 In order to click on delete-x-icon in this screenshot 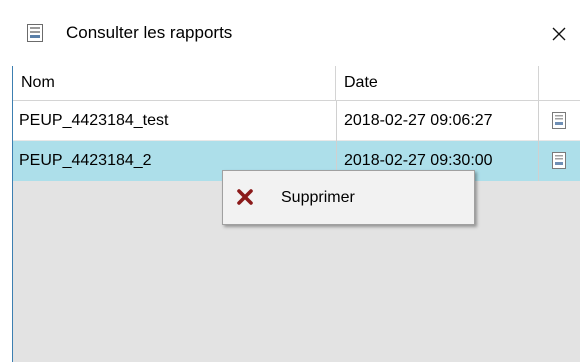, I will do `click(245, 197)`.